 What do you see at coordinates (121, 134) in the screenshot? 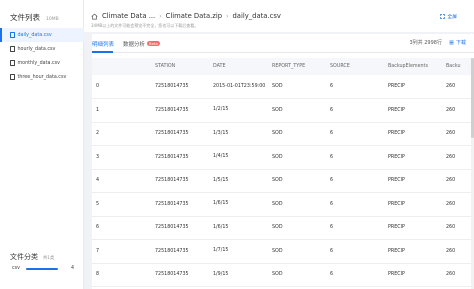
I see `table-cell: 2` at bounding box center [121, 134].